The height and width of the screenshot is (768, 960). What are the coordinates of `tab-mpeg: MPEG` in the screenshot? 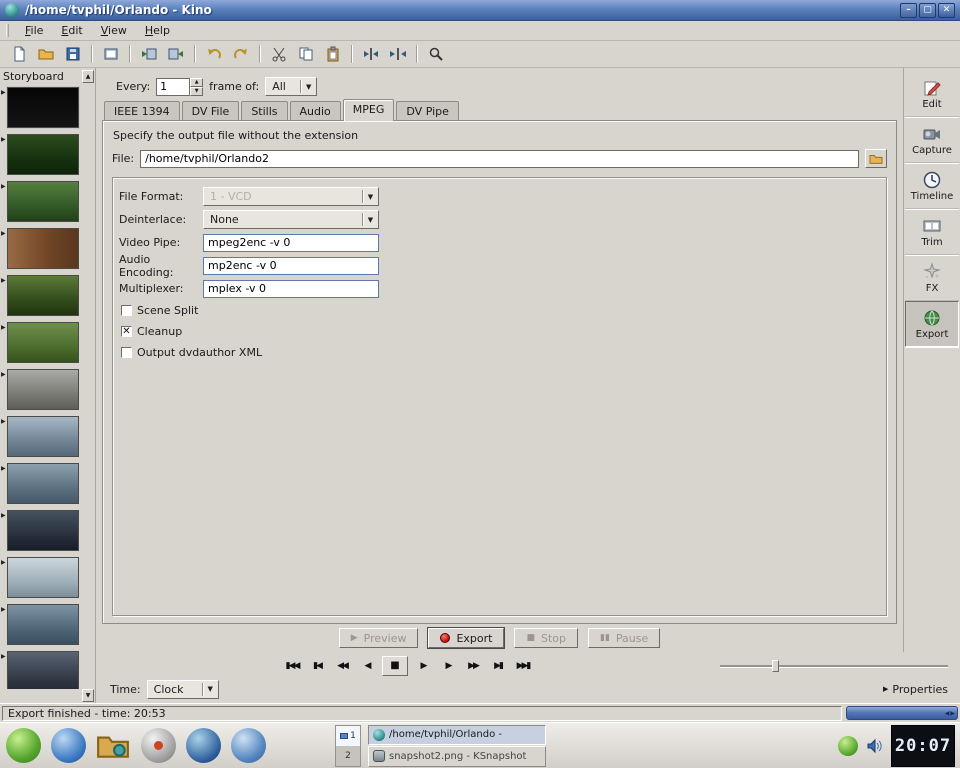 It's located at (368, 110).